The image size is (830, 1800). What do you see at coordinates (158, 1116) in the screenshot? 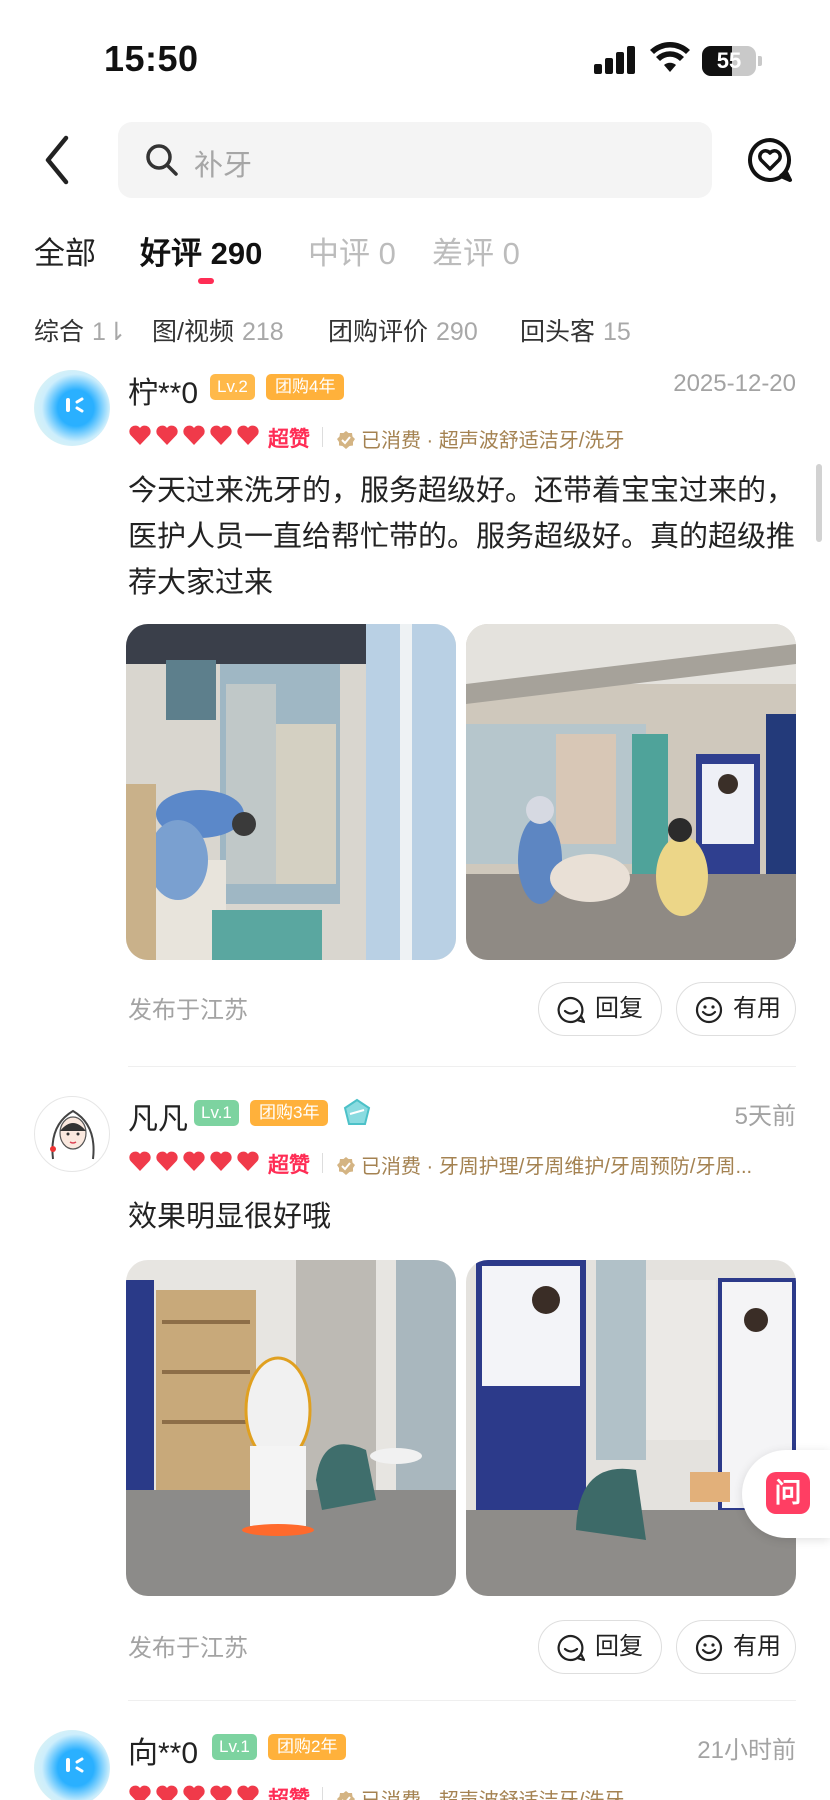
I see `username: 凡凡` at bounding box center [158, 1116].